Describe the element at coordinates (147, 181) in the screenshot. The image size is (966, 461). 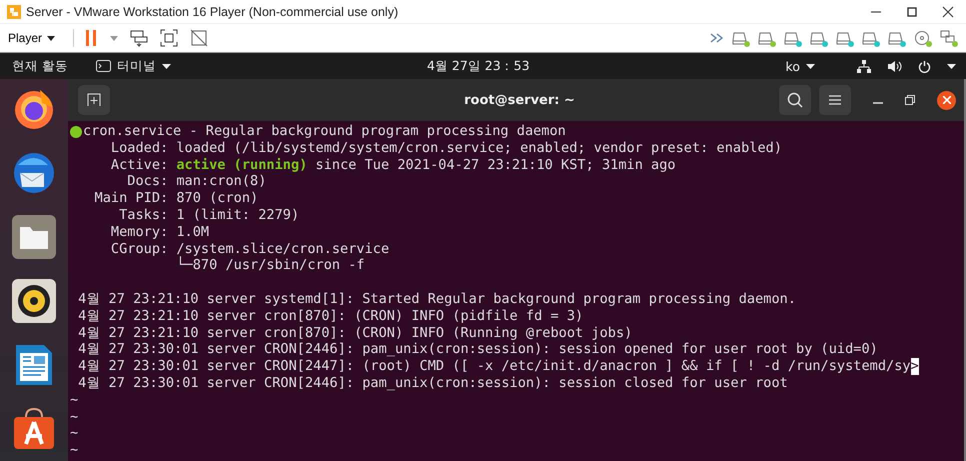
I see `field-label: Docs:` at that location.